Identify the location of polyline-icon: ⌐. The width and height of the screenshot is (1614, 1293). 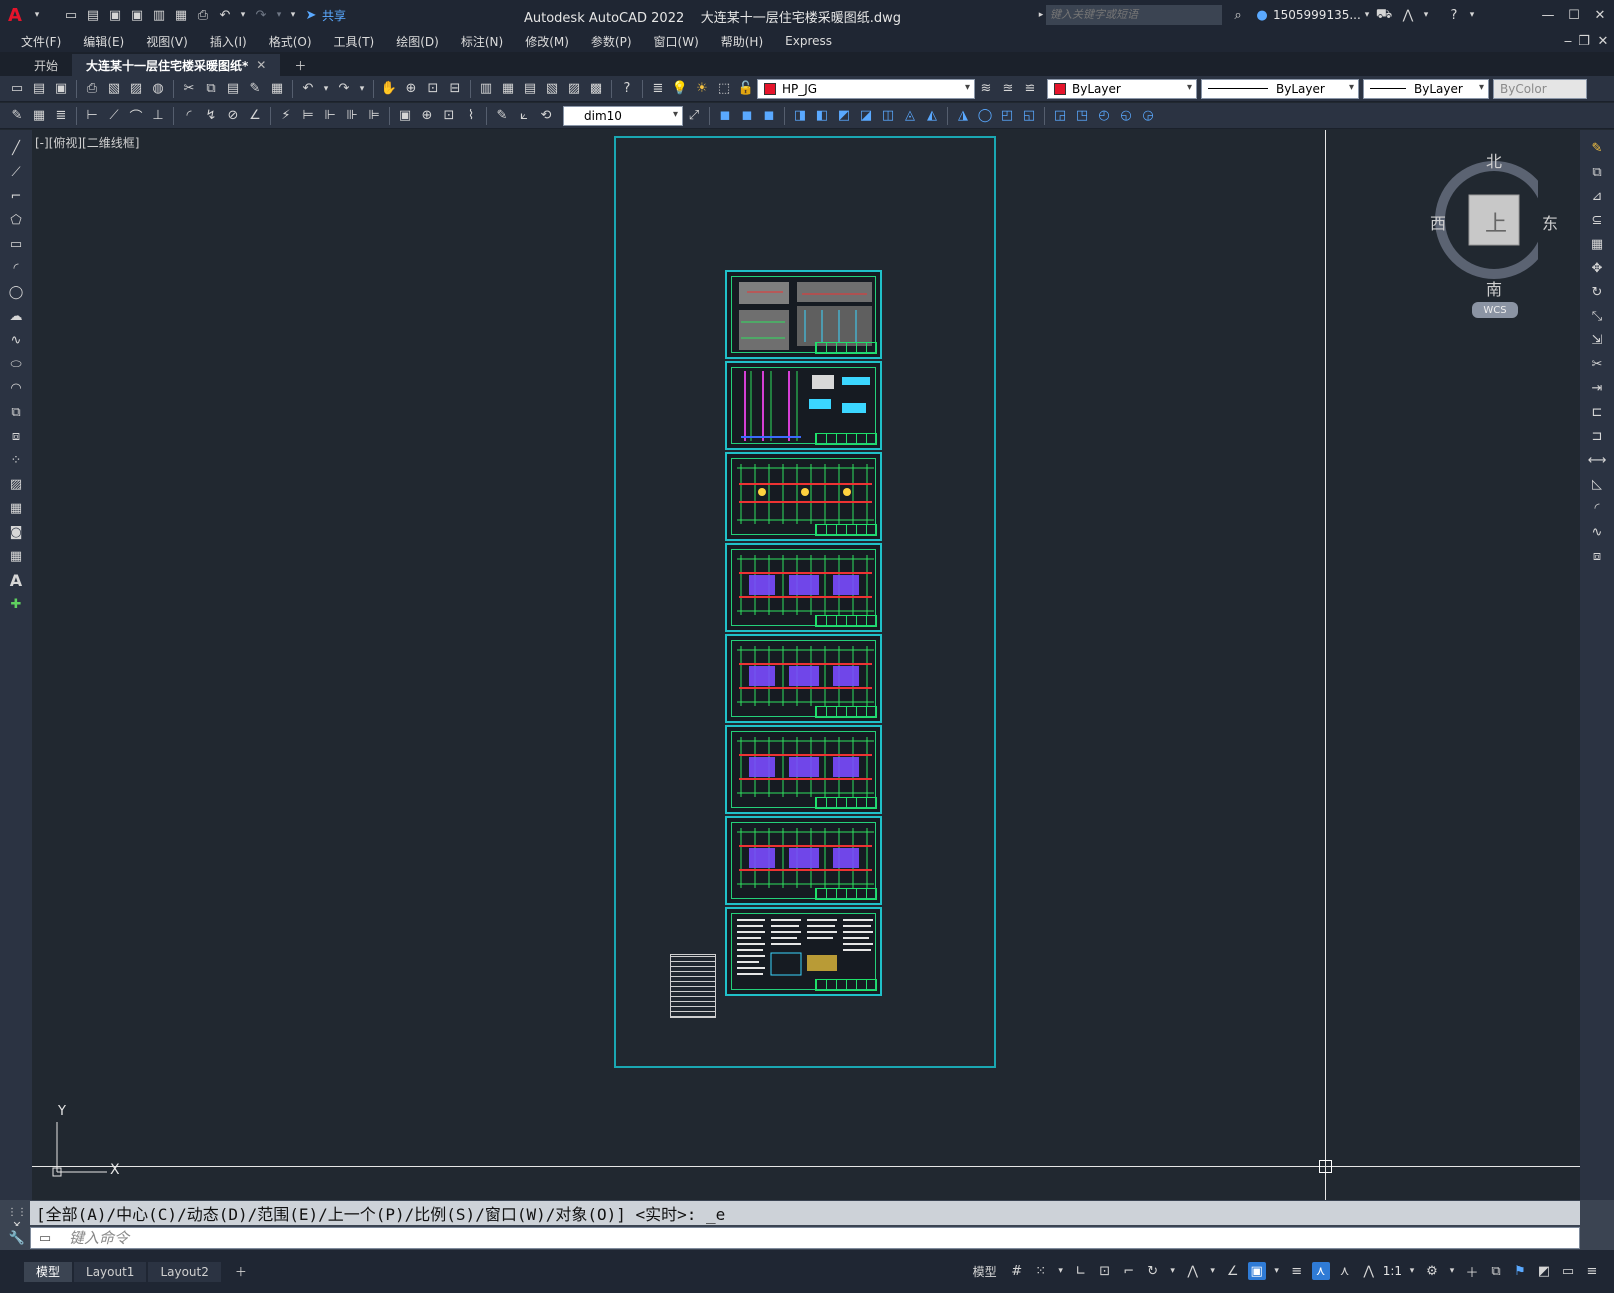
(16, 196).